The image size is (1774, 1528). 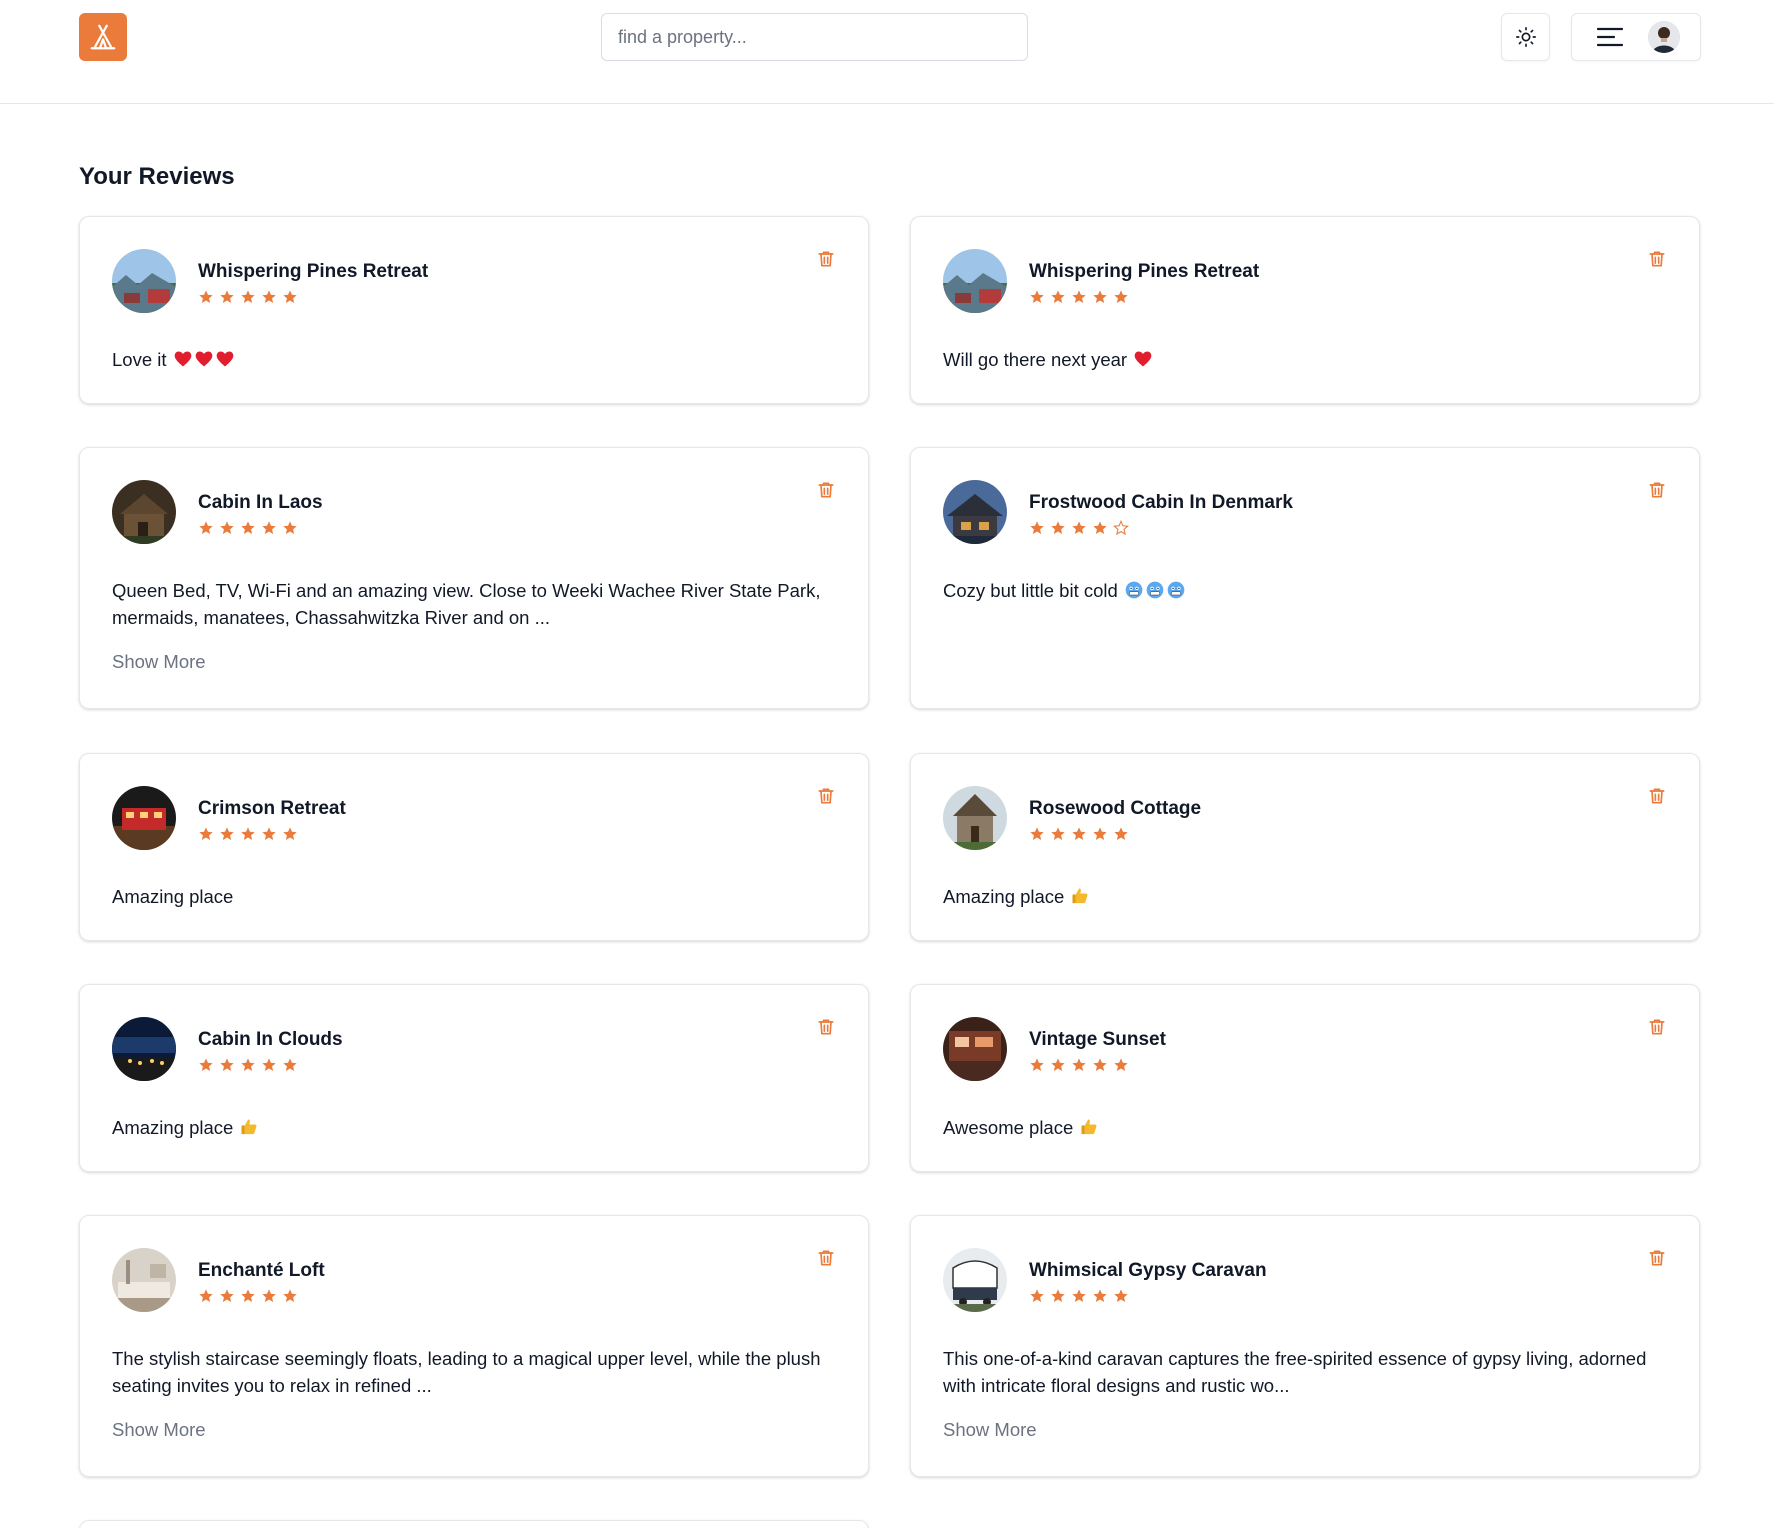 What do you see at coordinates (261, 1270) in the screenshot?
I see `property-name: Enchanté Loft` at bounding box center [261, 1270].